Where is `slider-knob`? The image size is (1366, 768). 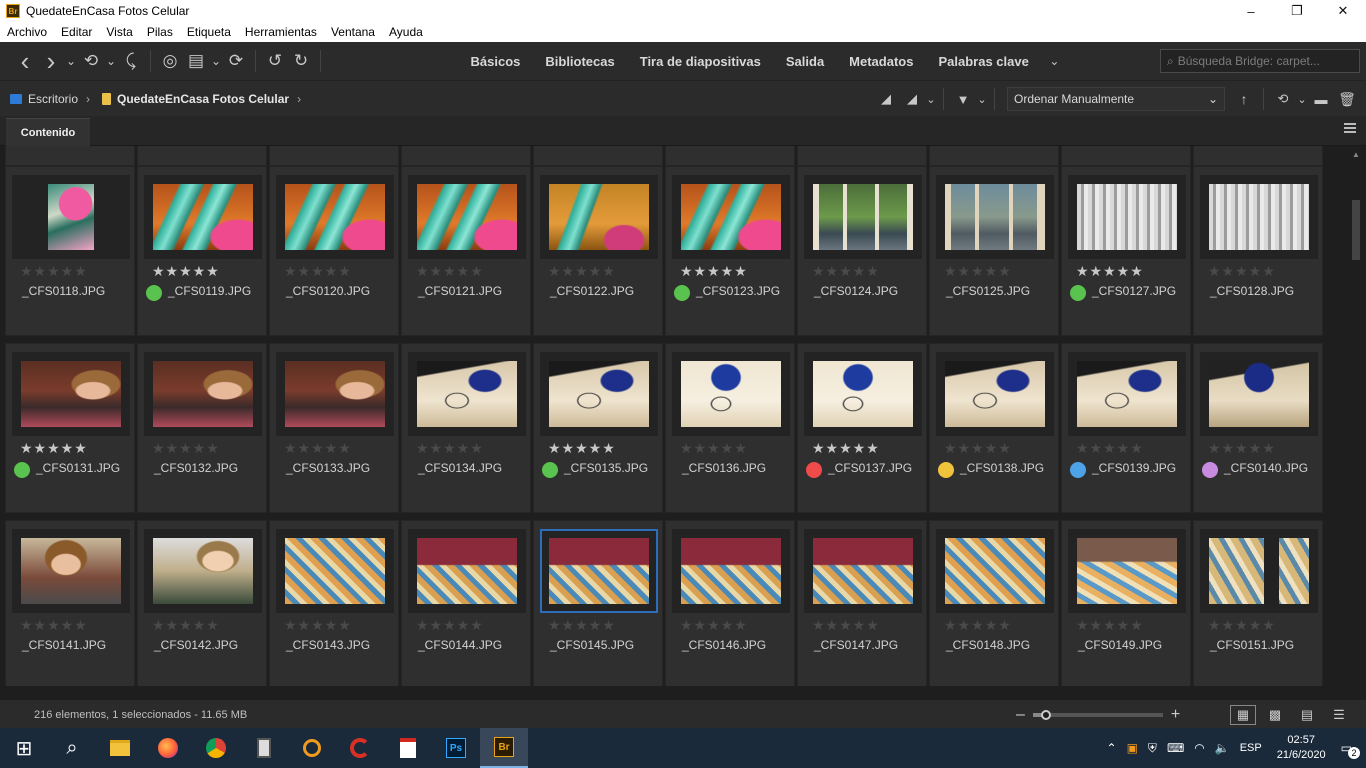
slider-knob is located at coordinates (1045, 715).